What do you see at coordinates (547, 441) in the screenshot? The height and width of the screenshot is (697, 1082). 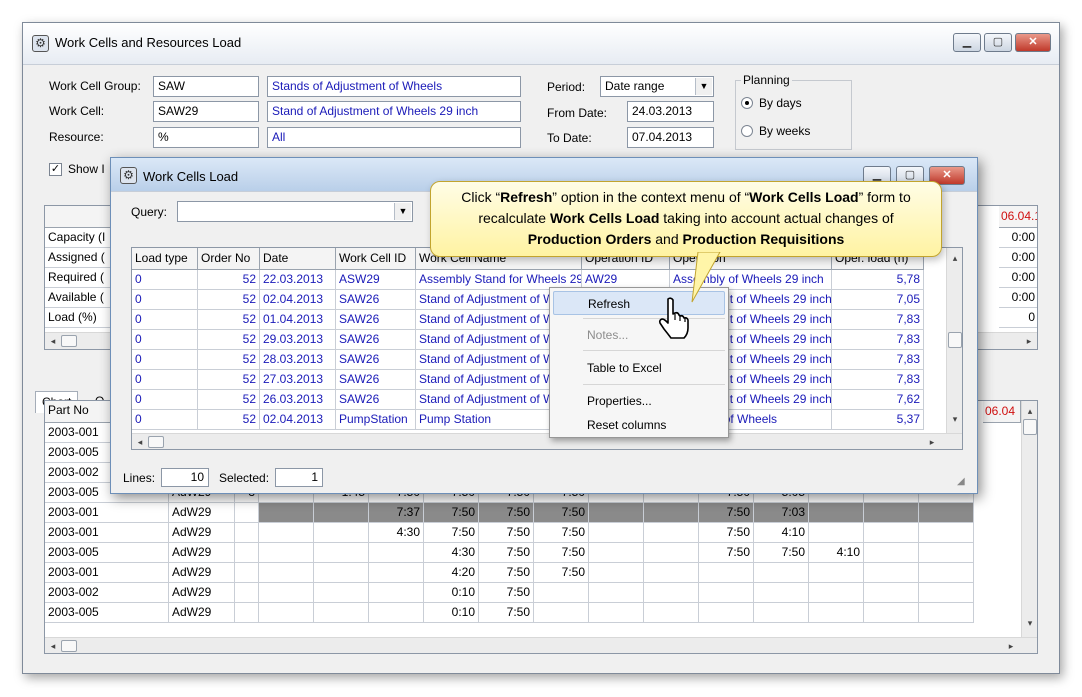 I see `load-horizontal-scrollbar: ◂ ▸` at bounding box center [547, 441].